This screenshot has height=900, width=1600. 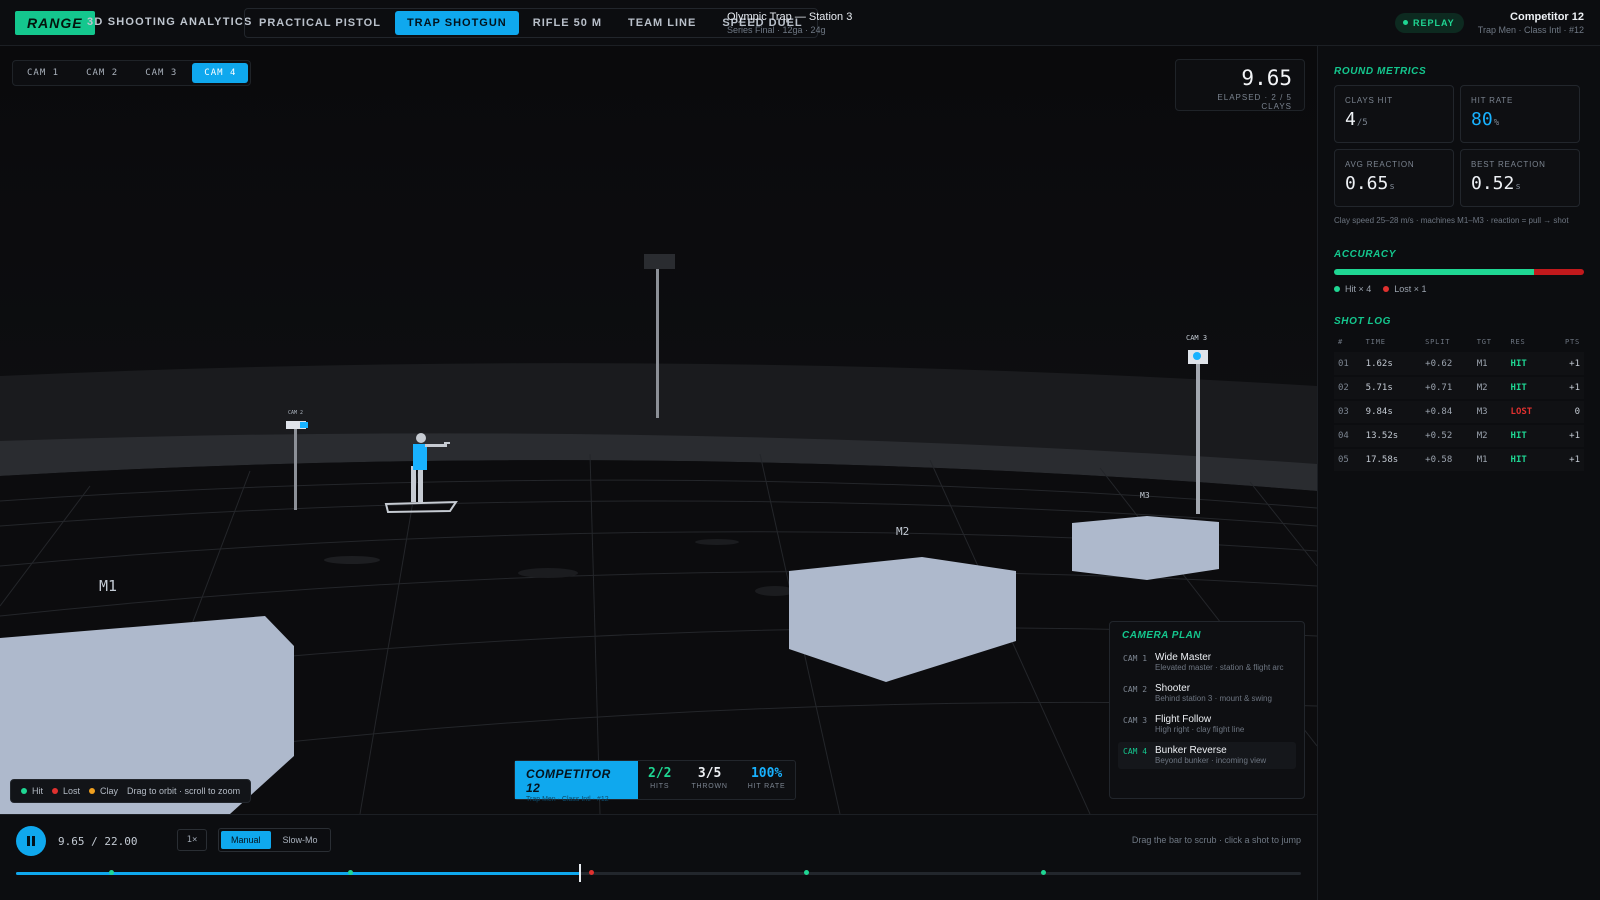 What do you see at coordinates (161, 73) in the screenshot?
I see `cam-3-button: CAM 3` at bounding box center [161, 73].